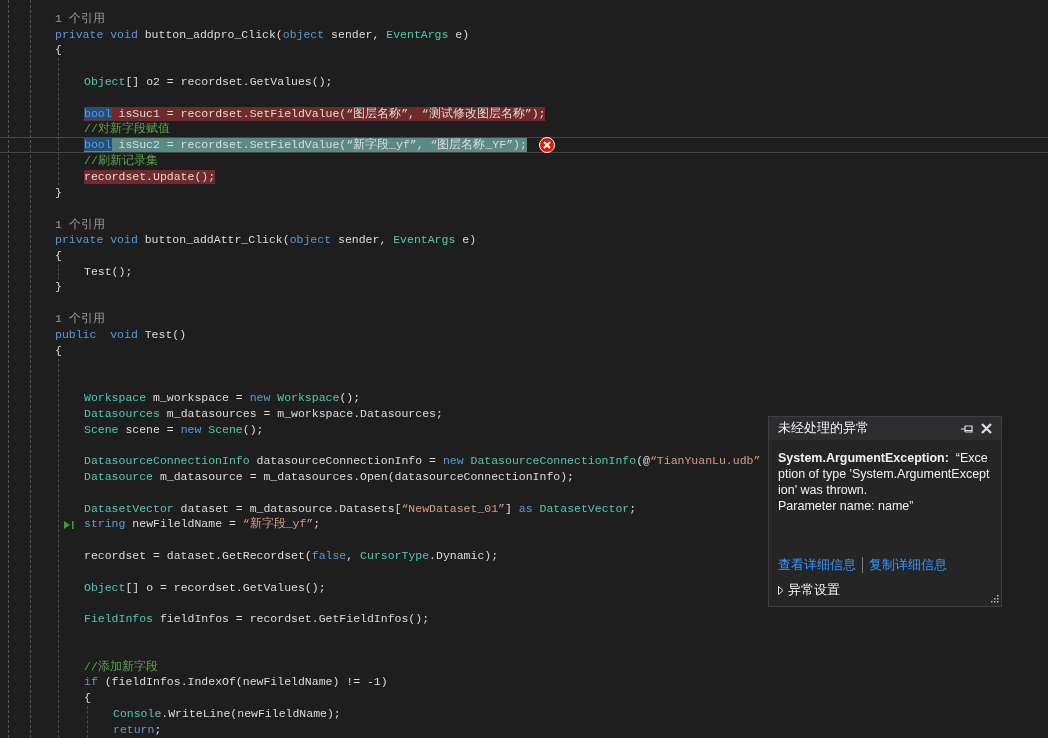  Describe the element at coordinates (108, 271) in the screenshot. I see `code-line: Test();` at that location.